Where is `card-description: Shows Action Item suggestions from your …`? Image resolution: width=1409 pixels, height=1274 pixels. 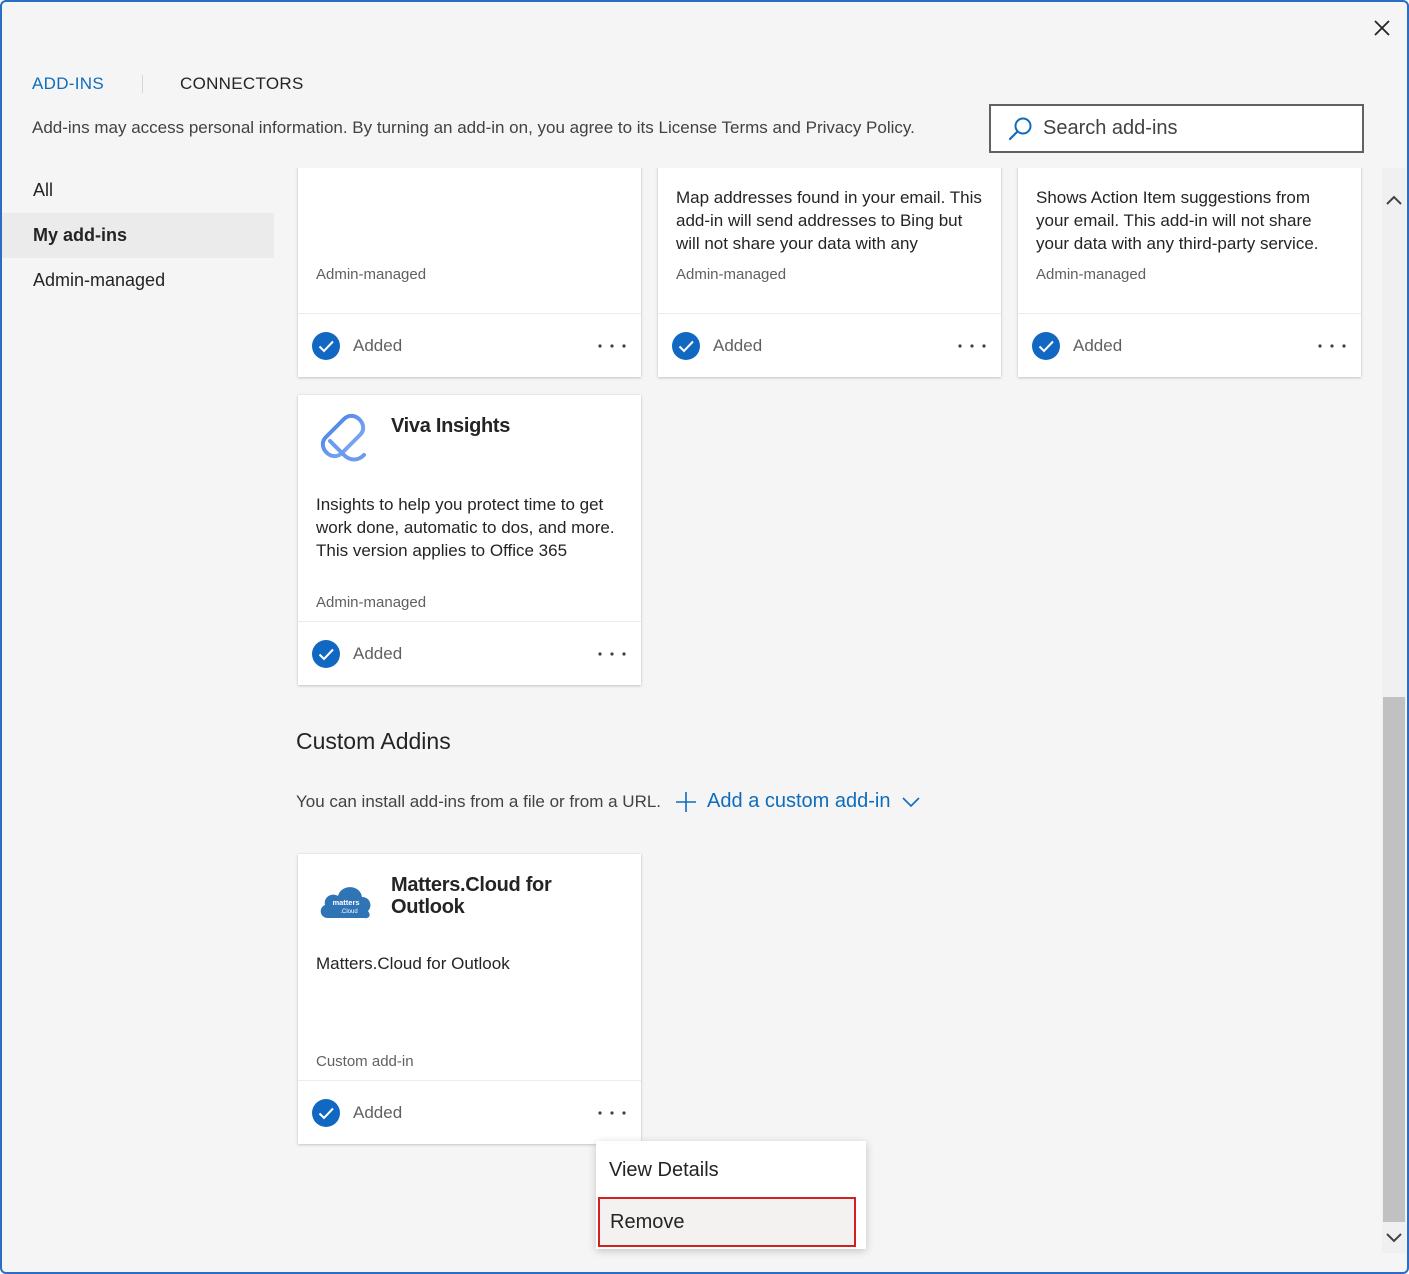 card-description: Shows Action Item suggestions from your … is located at coordinates (1177, 220).